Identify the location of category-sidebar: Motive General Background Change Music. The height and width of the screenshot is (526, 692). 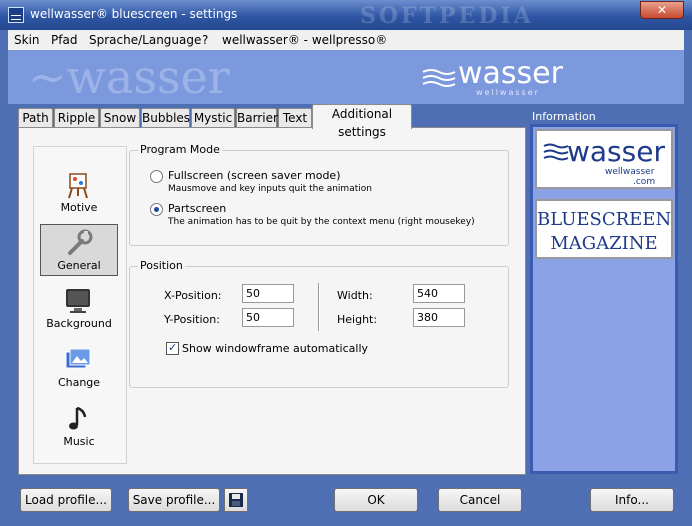
(80, 305).